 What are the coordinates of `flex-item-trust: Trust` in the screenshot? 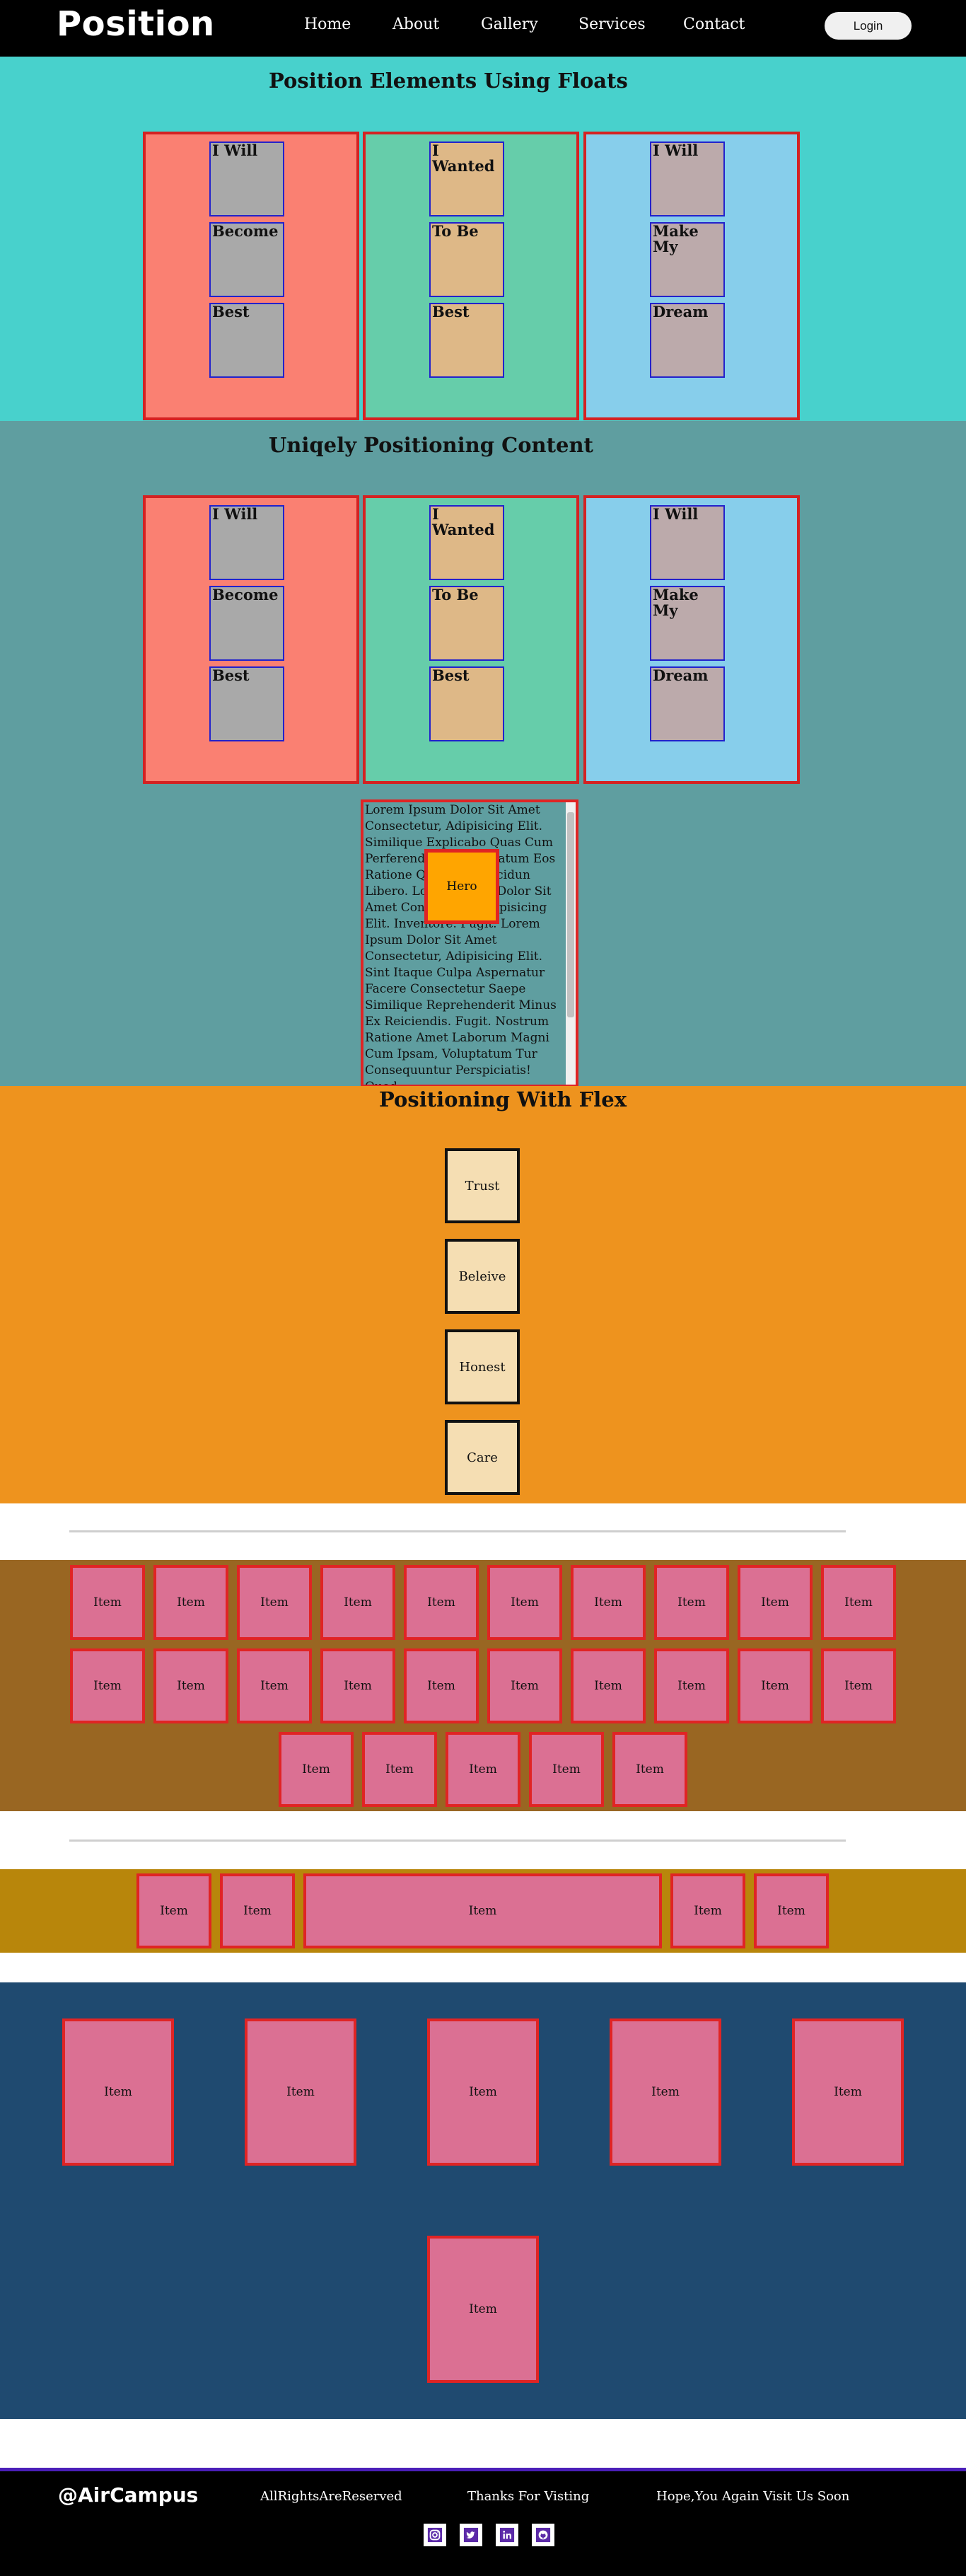 It's located at (482, 1185).